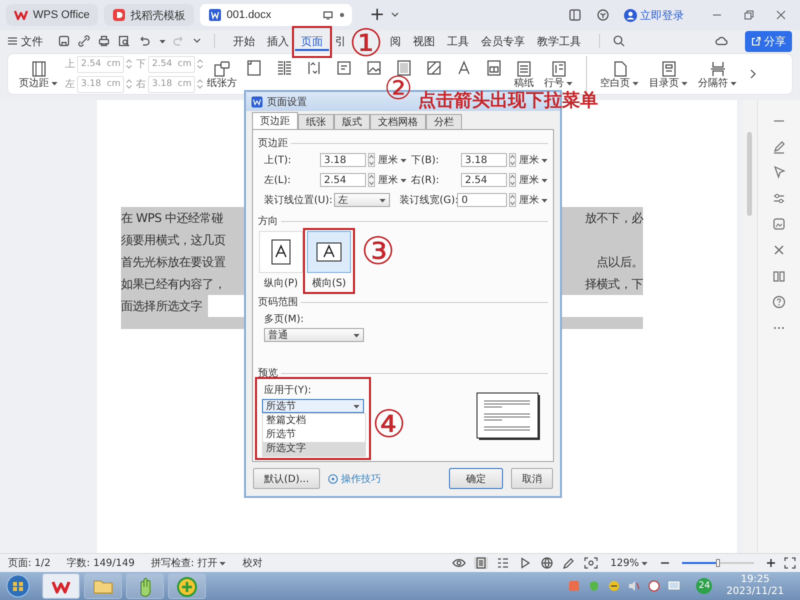  I want to click on columns-icon, so click(284, 68).